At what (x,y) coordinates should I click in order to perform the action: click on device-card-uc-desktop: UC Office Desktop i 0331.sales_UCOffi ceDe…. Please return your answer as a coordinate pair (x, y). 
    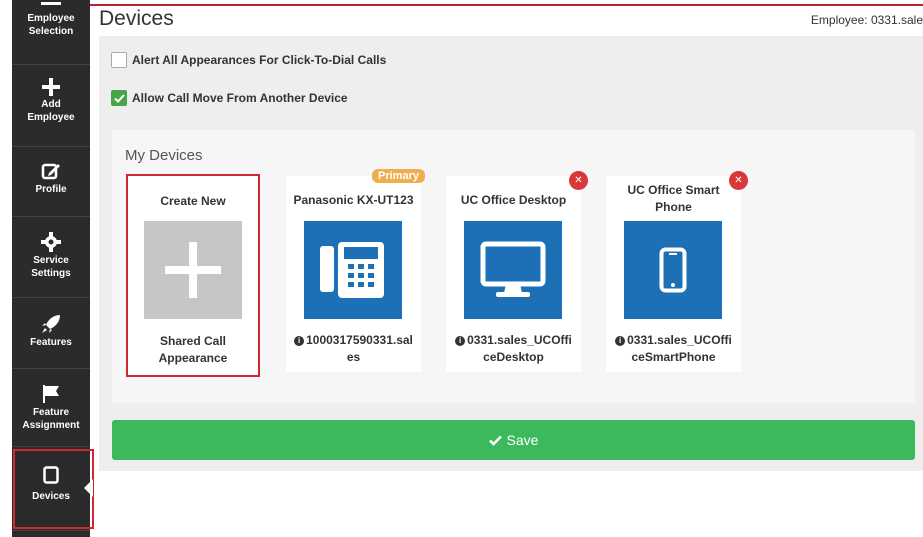
    Looking at the image, I should click on (513, 274).